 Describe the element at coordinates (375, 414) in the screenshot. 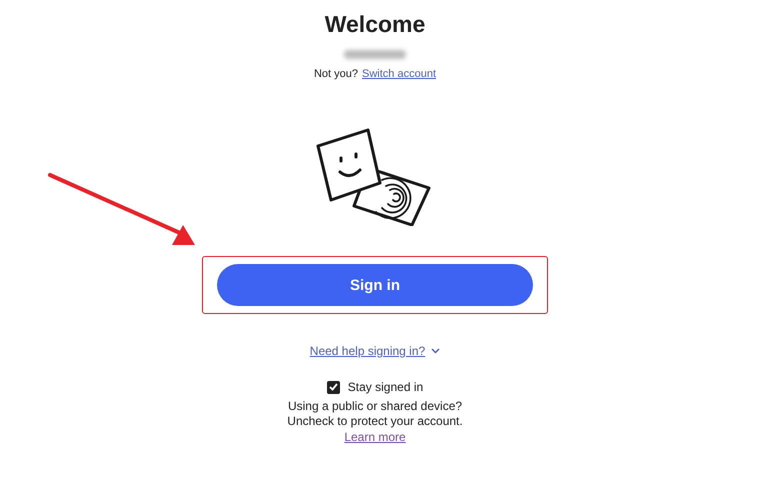

I see `notice-text: Using a public or shared device? Uncheck to protect your account.` at that location.